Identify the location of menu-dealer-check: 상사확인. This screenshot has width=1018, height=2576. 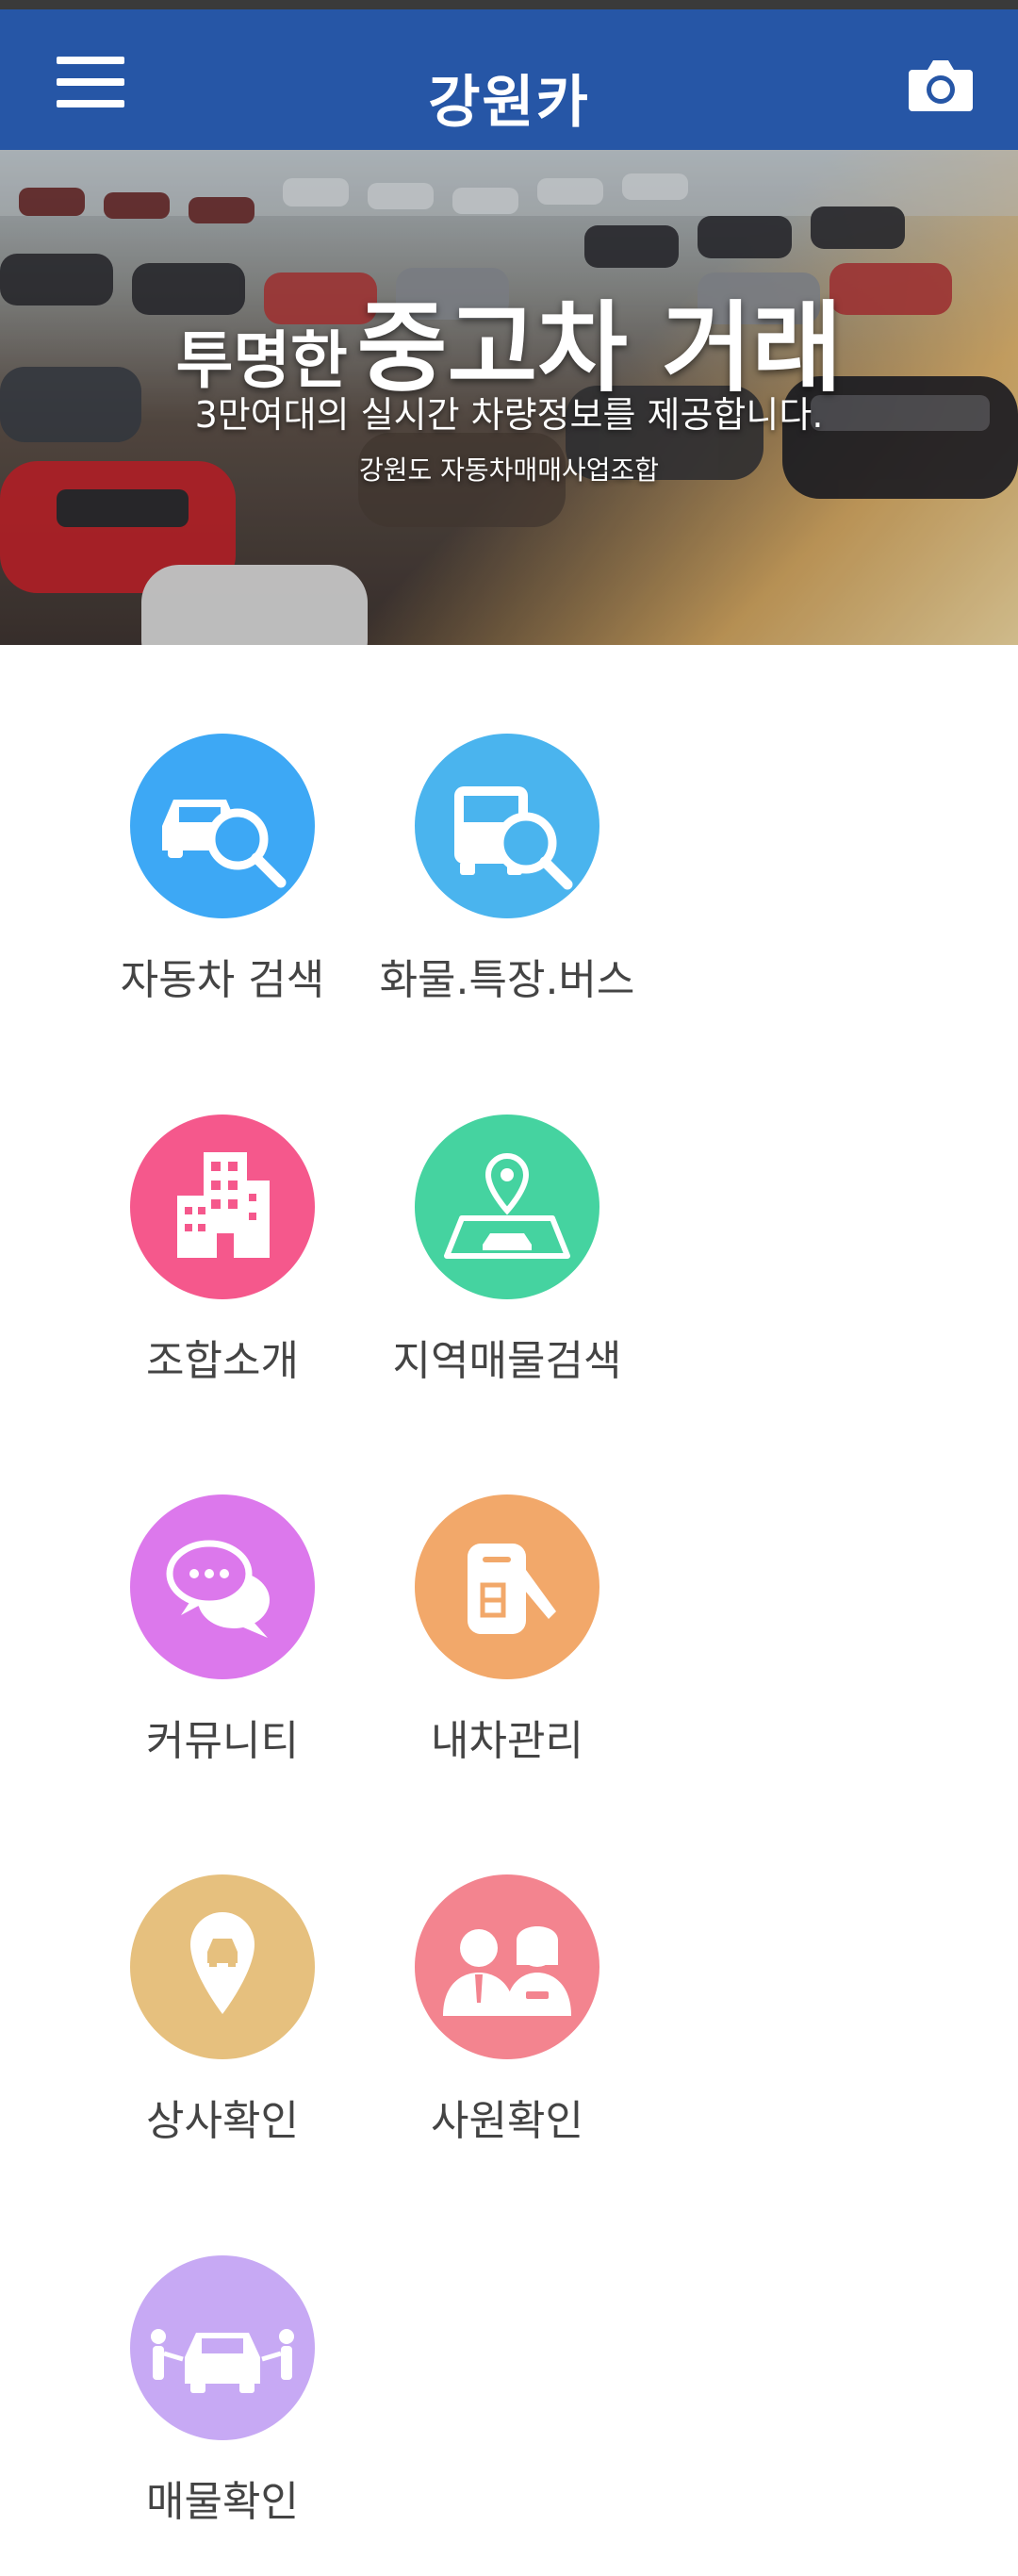
(222, 2015).